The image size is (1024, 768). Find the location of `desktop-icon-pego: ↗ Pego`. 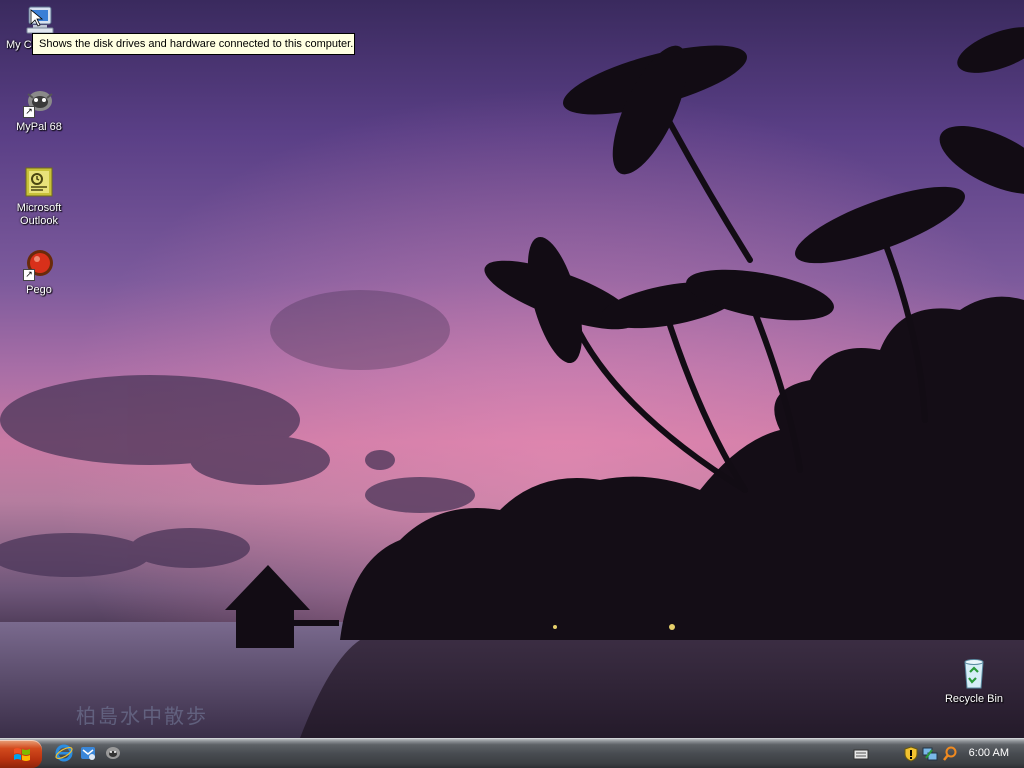

desktop-icon-pego: ↗ Pego is located at coordinates (39, 273).